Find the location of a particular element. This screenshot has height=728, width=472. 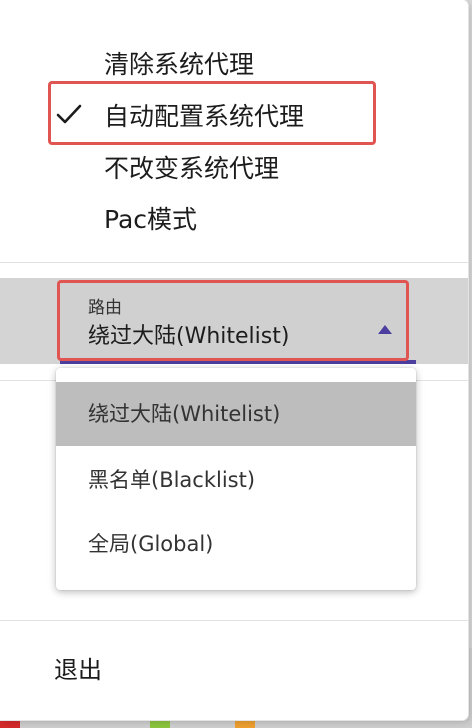

menu-item-exit: 退出 is located at coordinates (78, 667).